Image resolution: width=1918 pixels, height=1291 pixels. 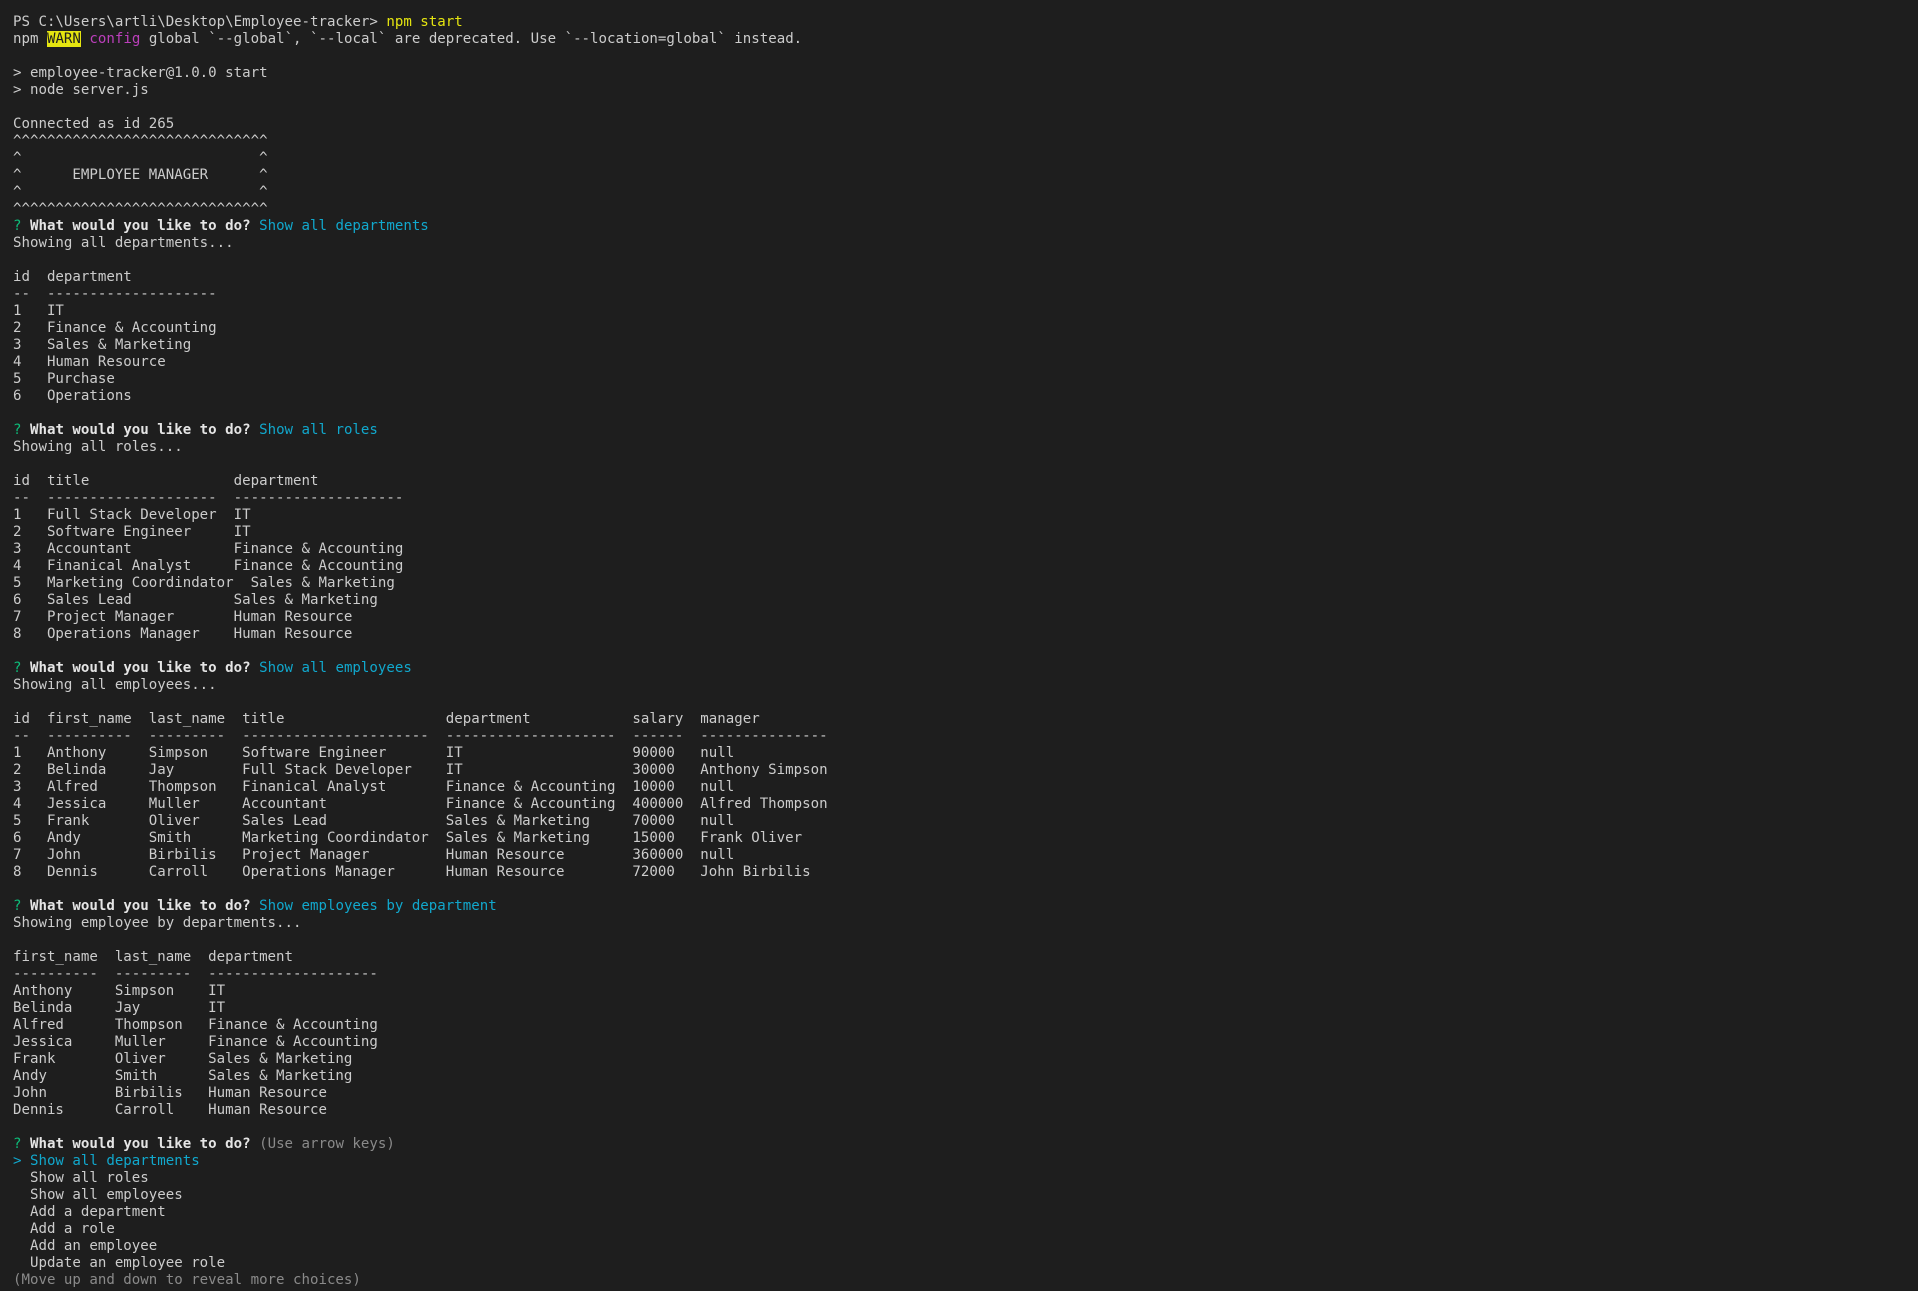 What do you see at coordinates (183, 1059) in the screenshot?
I see `table-row: Frank Oliver Sales & Marketing` at bounding box center [183, 1059].